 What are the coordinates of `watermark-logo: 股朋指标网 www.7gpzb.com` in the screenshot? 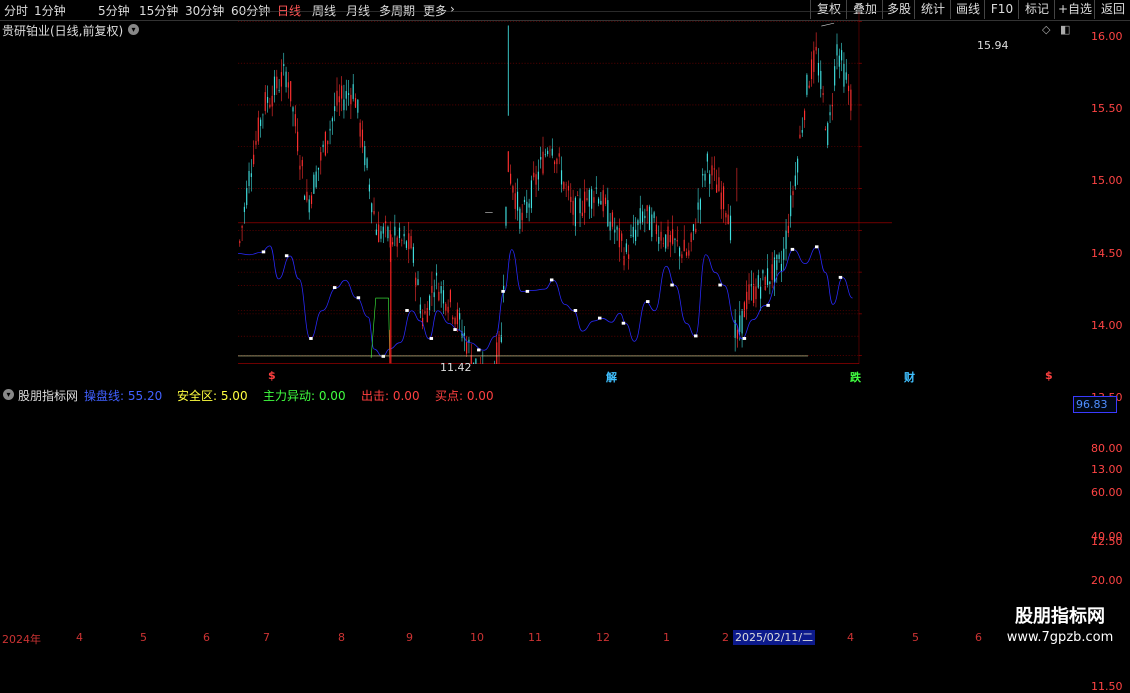 It's located at (1060, 624).